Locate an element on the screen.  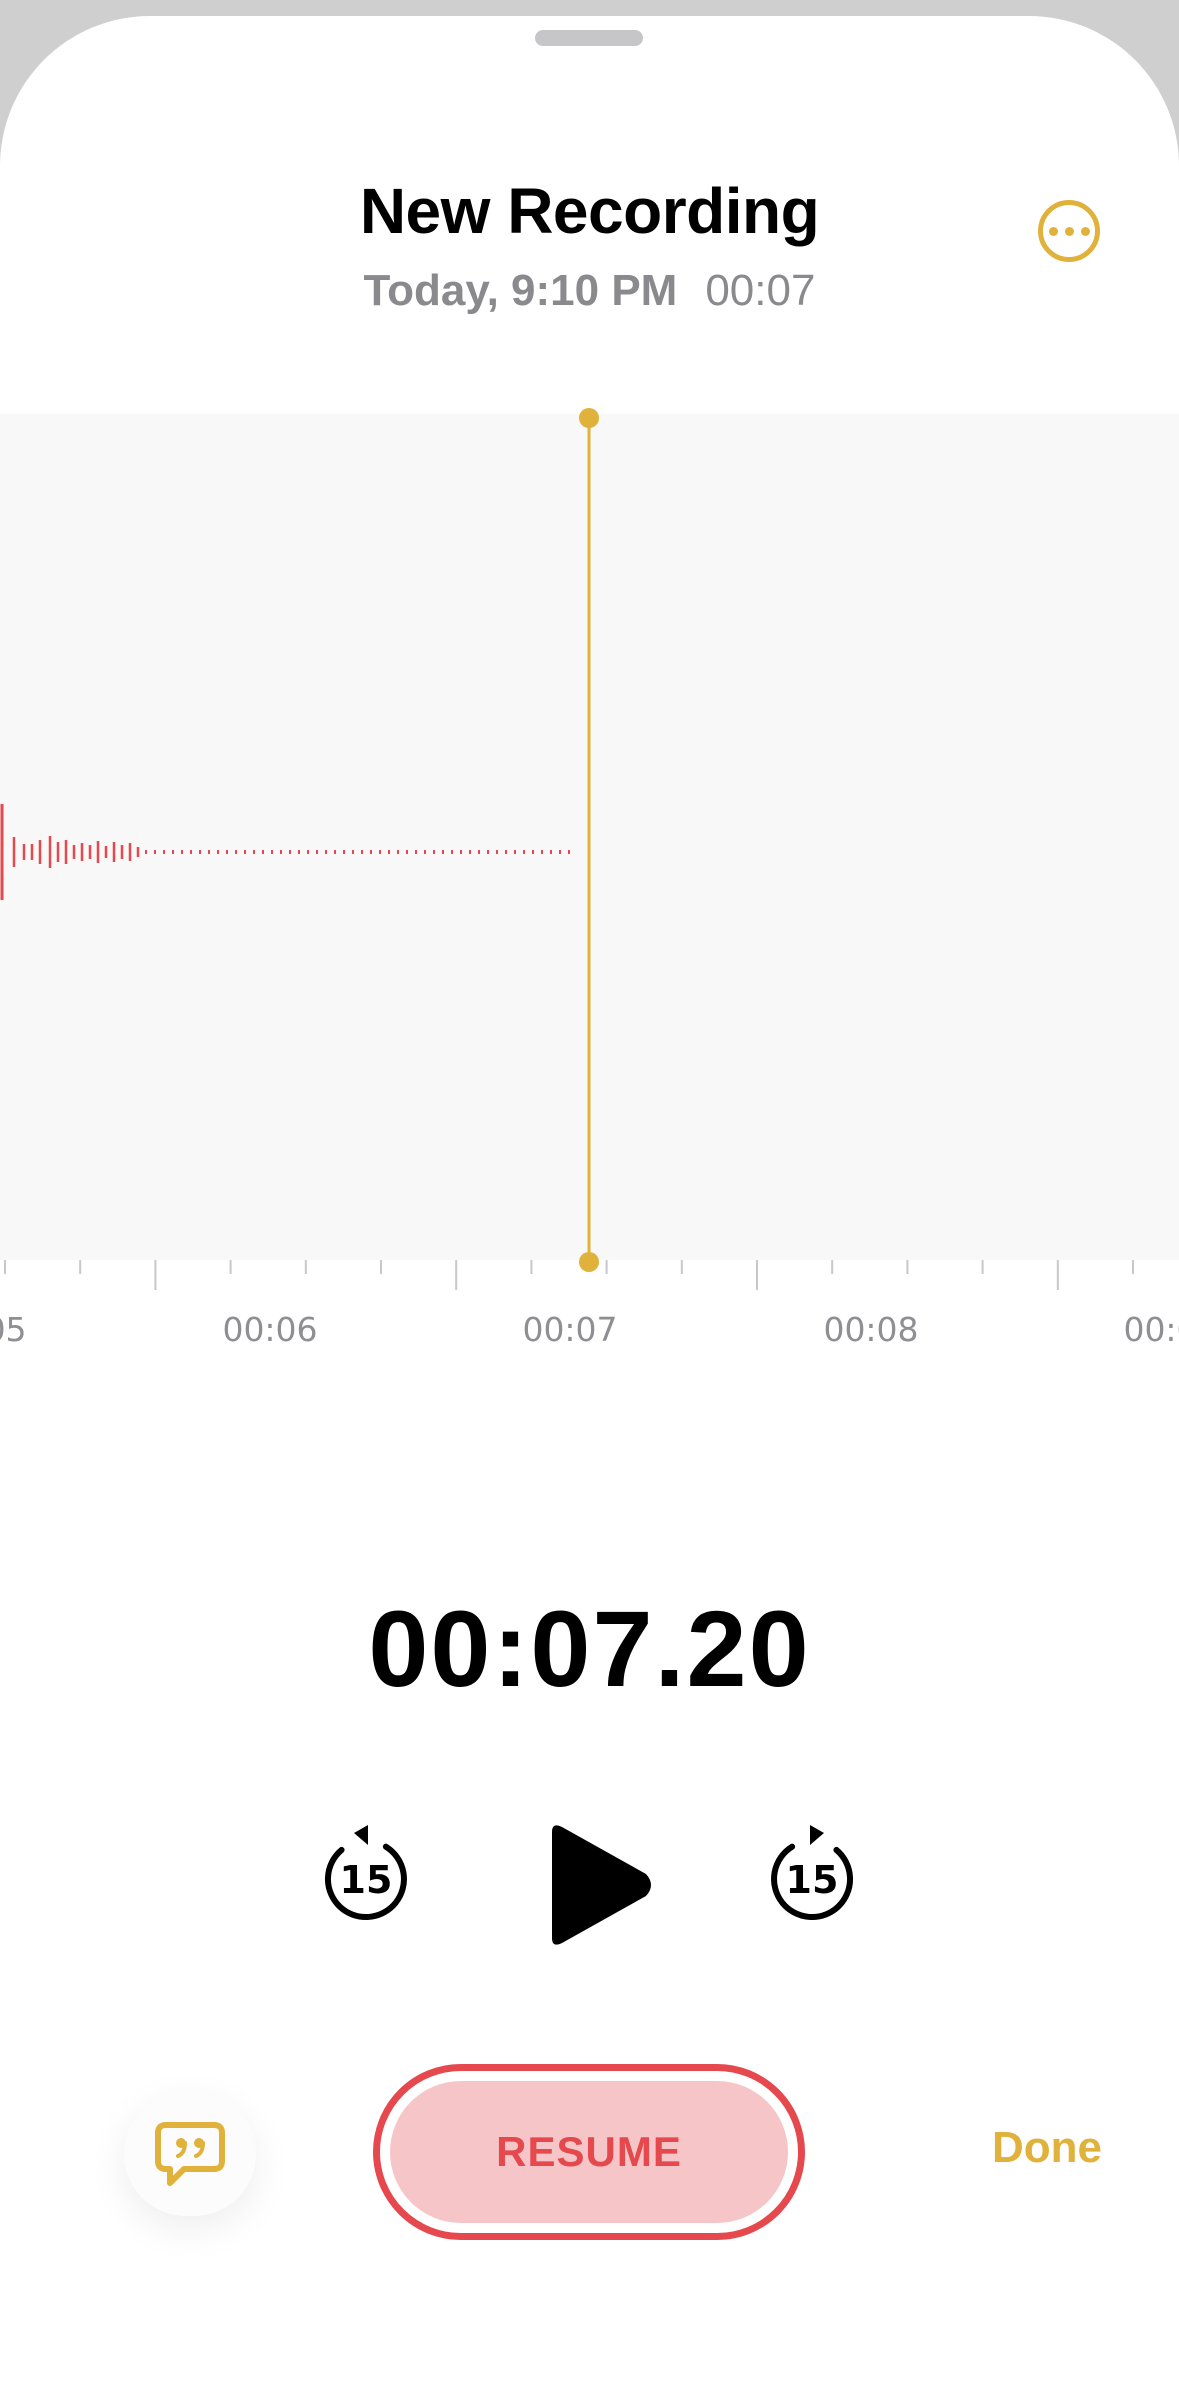
skip-back-button: 15 is located at coordinates (366, 1873).